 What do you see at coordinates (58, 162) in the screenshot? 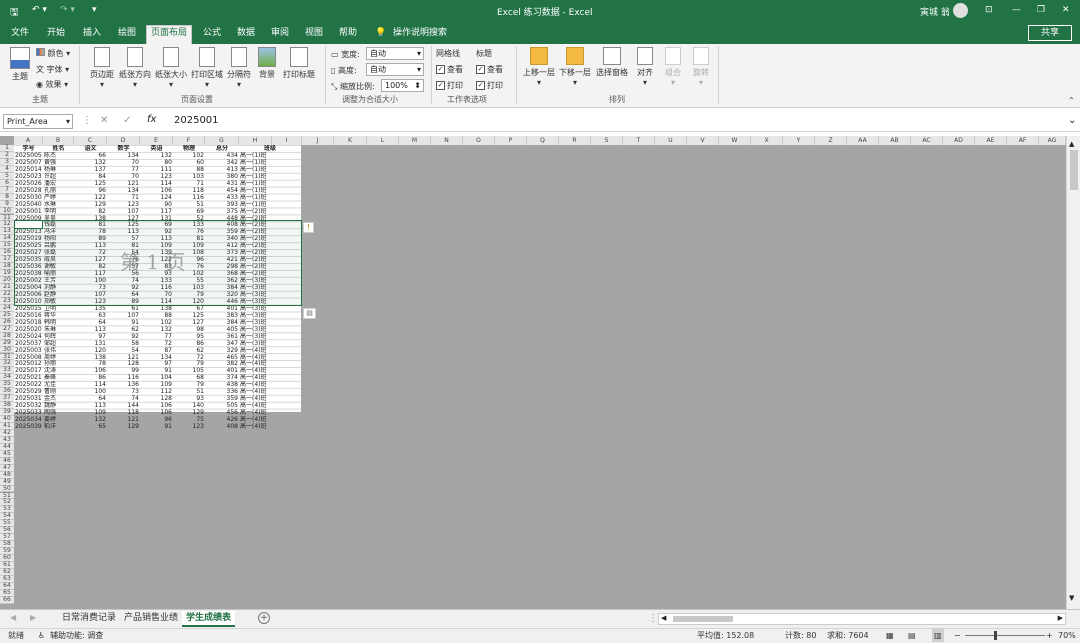
I see `table-cell: 黄强` at bounding box center [58, 162].